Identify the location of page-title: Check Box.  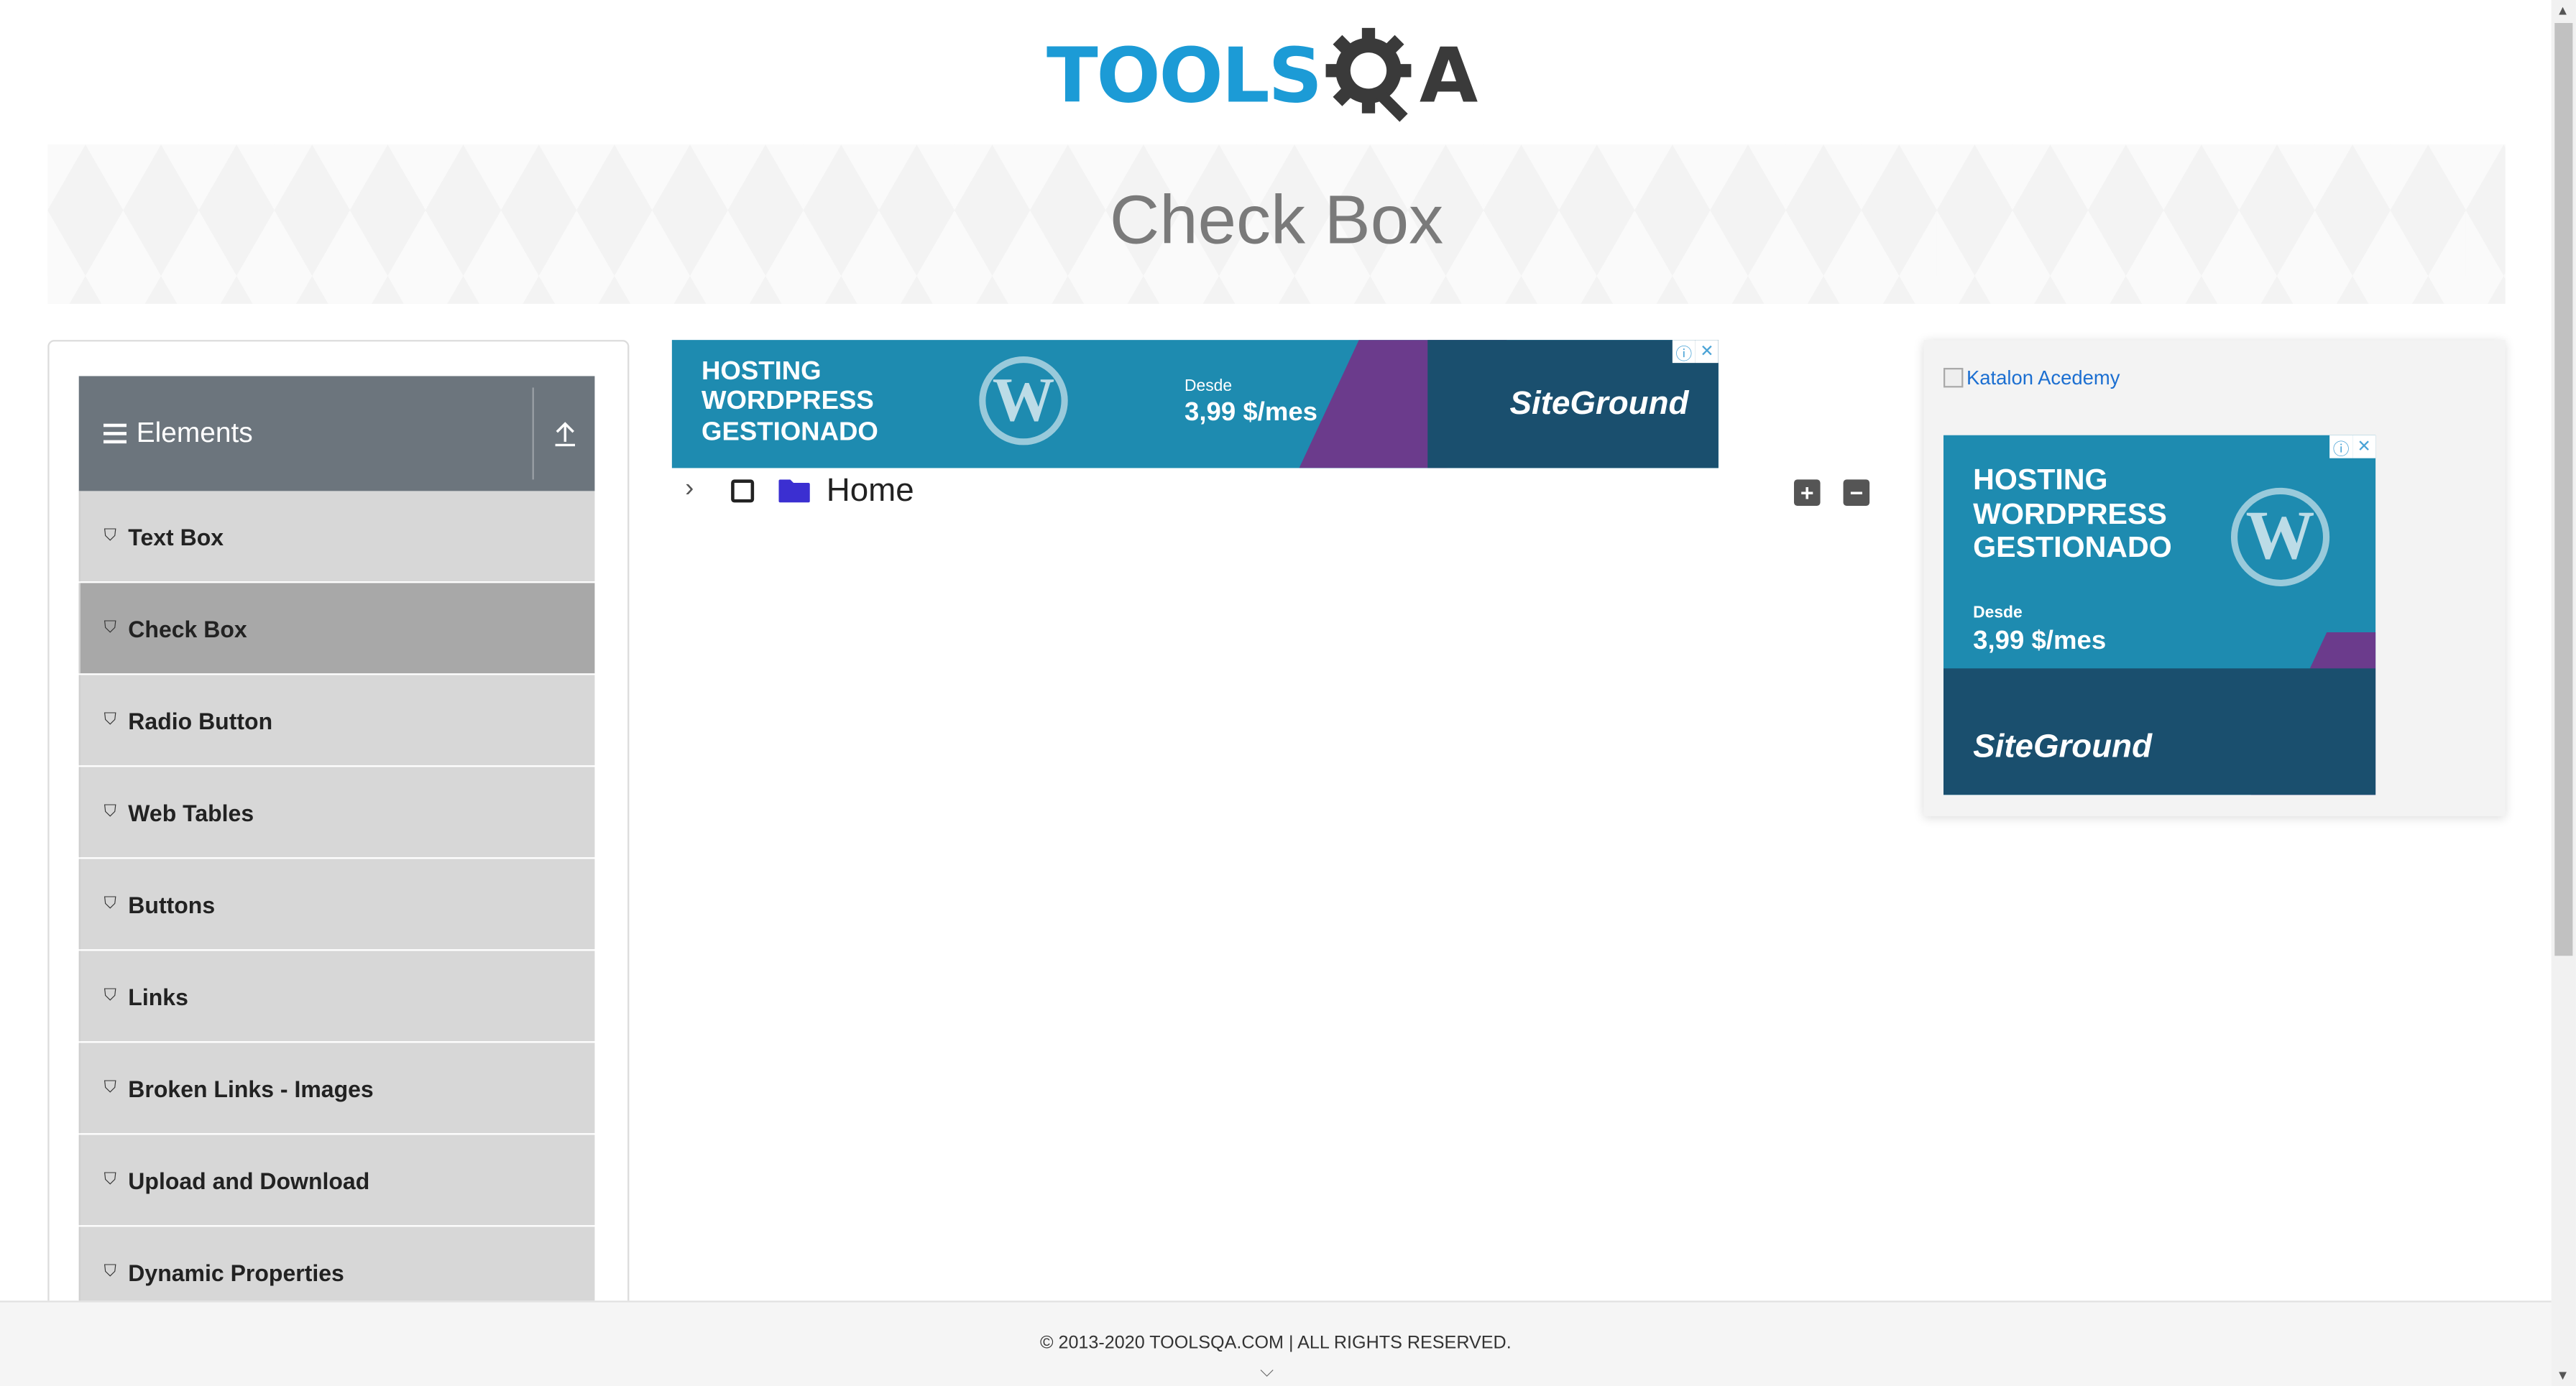
(1276, 219).